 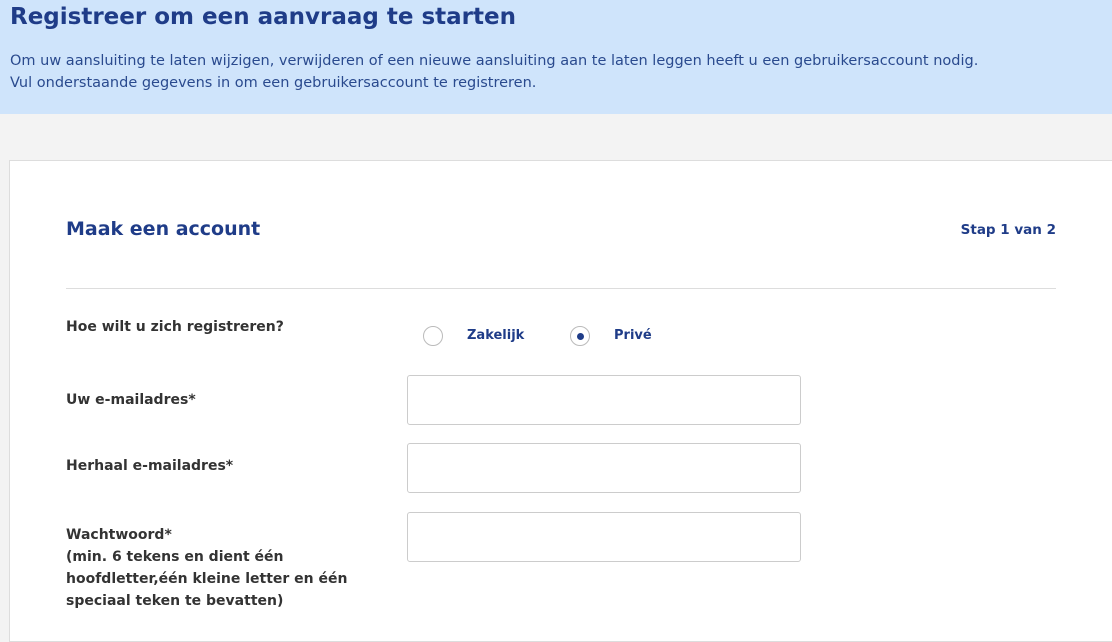 What do you see at coordinates (263, 17) in the screenshot?
I see `page-title: Registreer om een aanvraag te starten` at bounding box center [263, 17].